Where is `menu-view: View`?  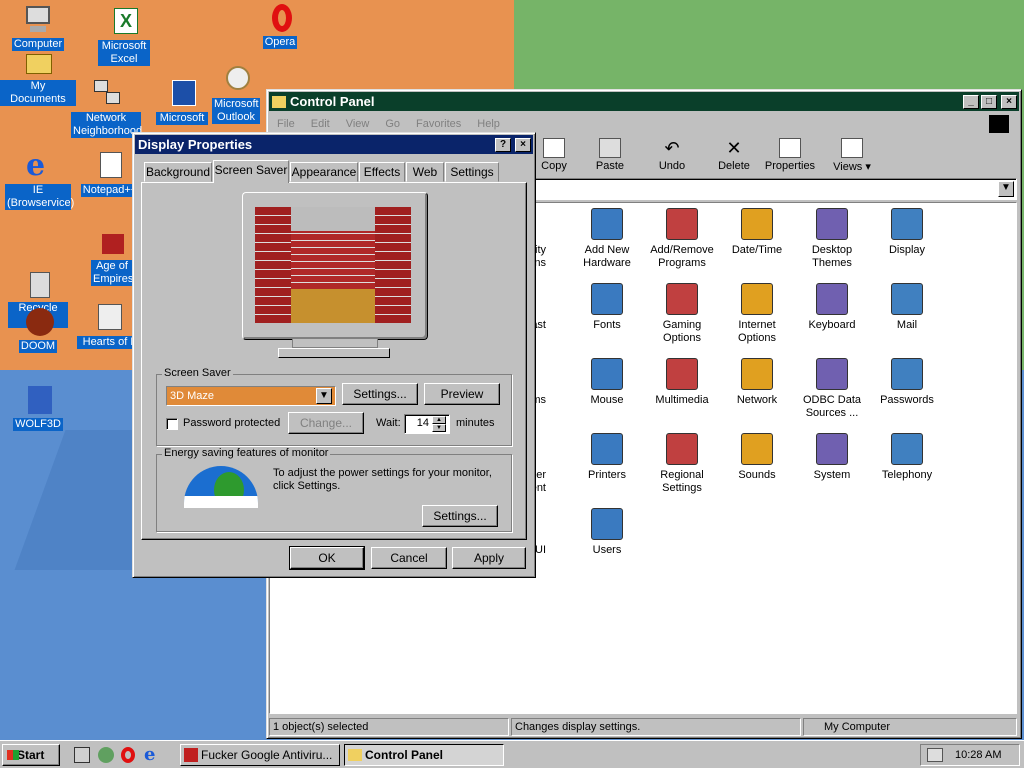 menu-view: View is located at coordinates (358, 124).